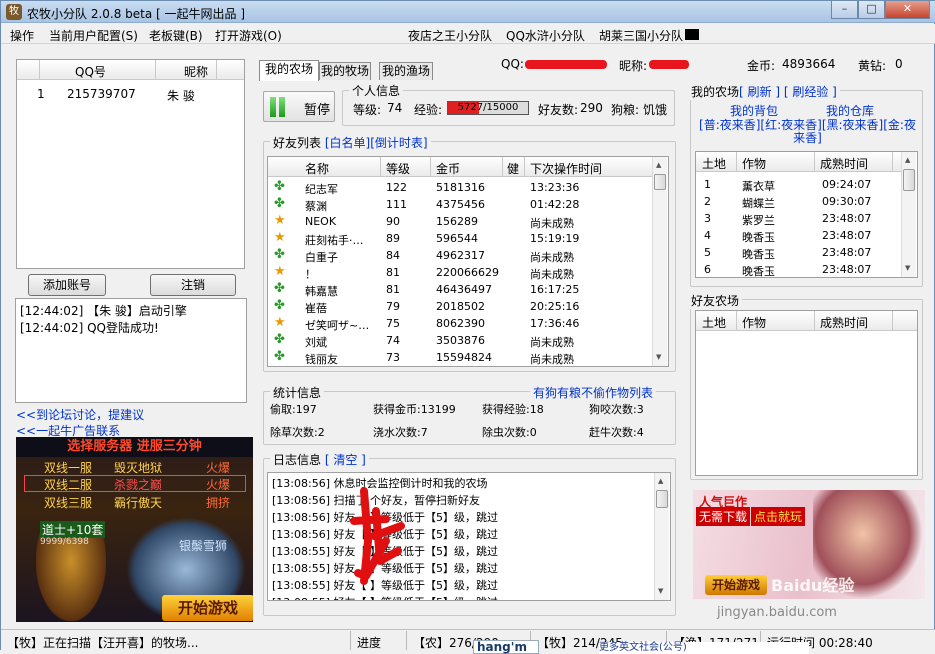 The height and width of the screenshot is (654, 935). Describe the element at coordinates (299, 106) in the screenshot. I see `pause-button: 暂停` at that location.